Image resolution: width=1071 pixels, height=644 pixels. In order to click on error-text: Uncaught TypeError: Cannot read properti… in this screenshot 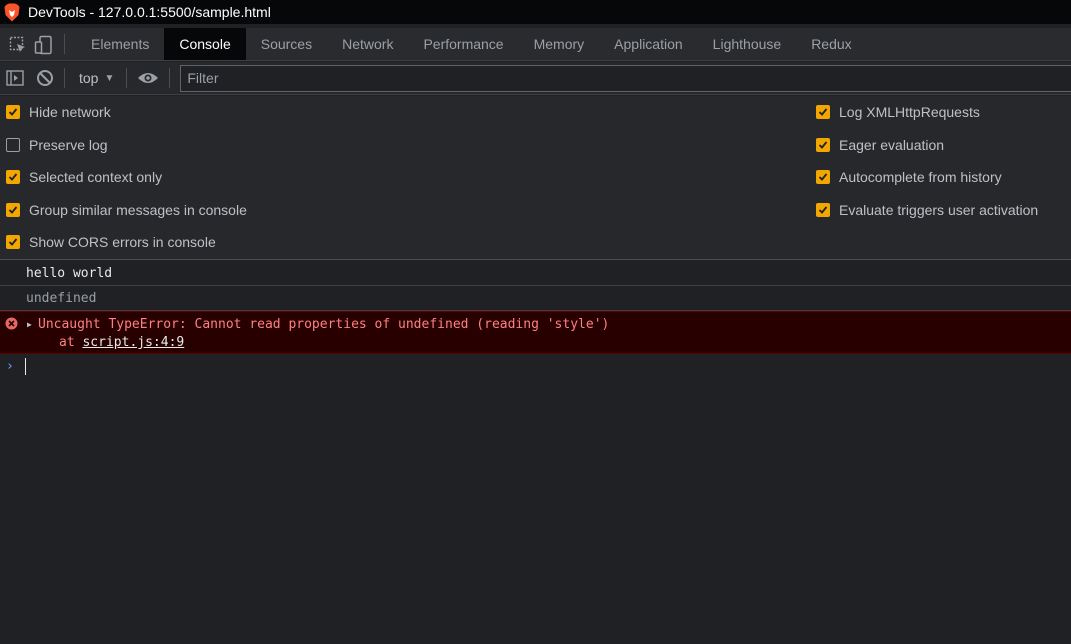, I will do `click(324, 324)`.